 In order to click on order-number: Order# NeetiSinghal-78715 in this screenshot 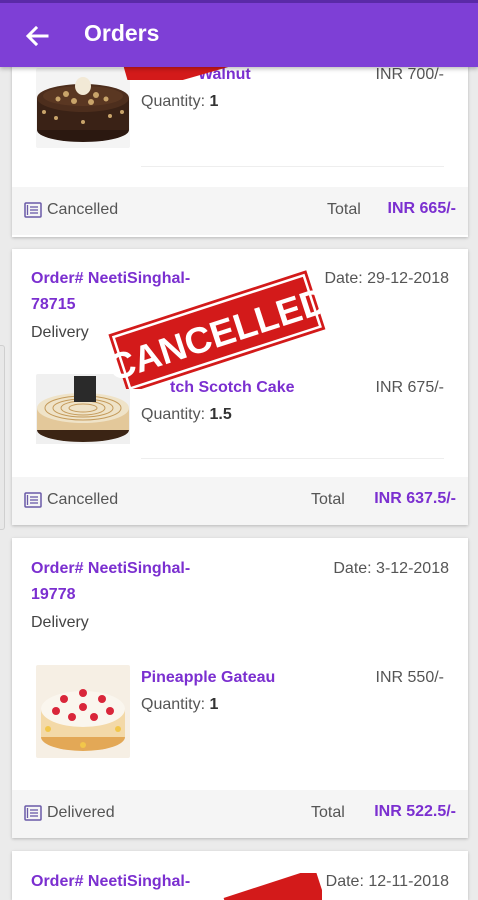, I will do `click(126, 292)`.